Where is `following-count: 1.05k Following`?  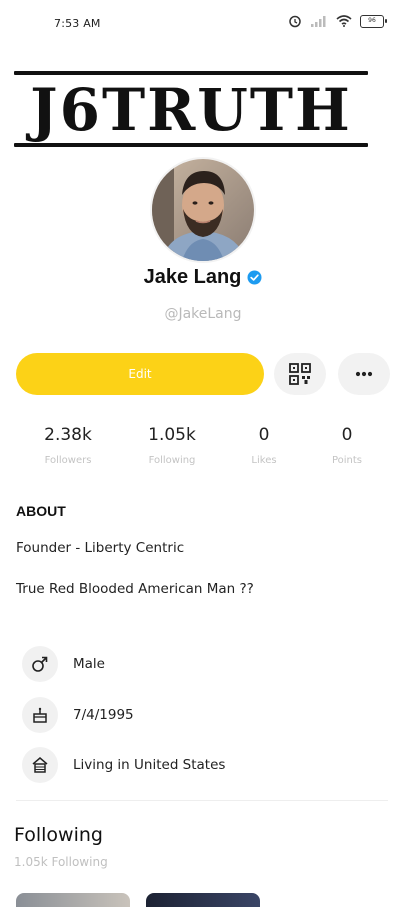
following-count: 1.05k Following is located at coordinates (61, 862).